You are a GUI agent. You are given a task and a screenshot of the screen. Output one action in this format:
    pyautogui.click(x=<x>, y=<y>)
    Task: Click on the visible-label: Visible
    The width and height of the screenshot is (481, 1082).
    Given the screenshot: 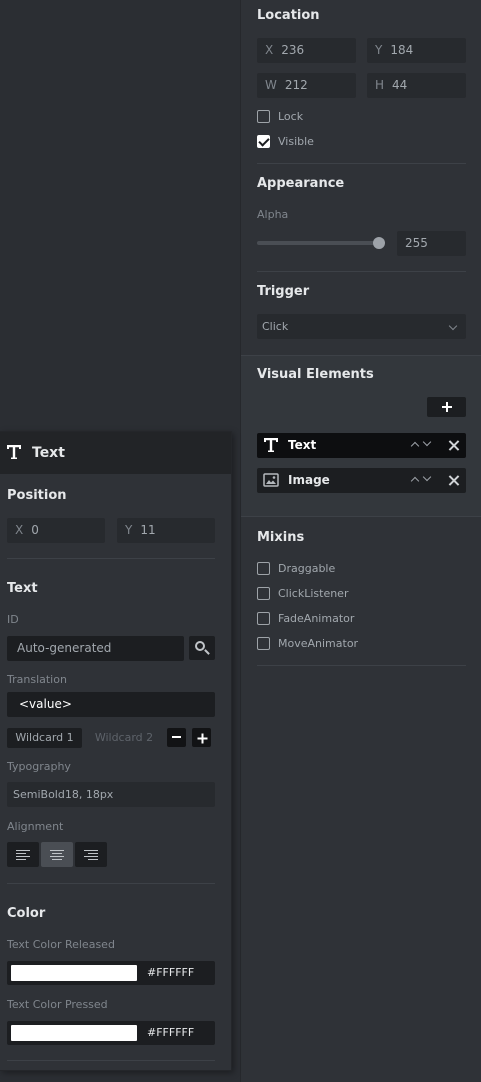 What is the action you would take?
    pyautogui.click(x=296, y=141)
    